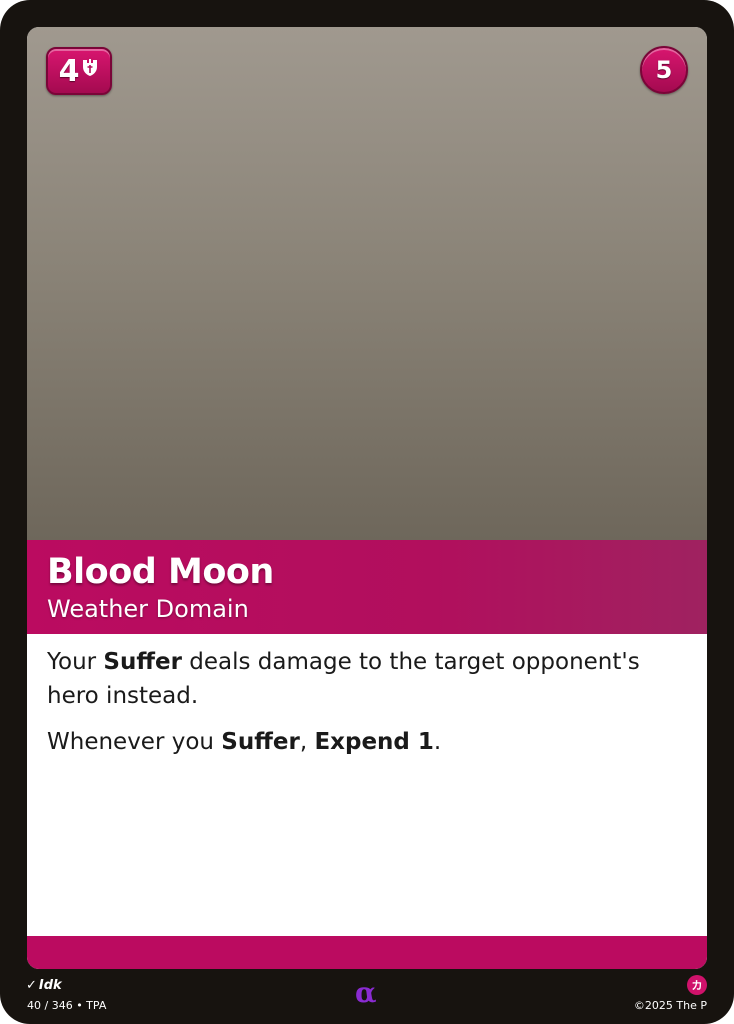 The image size is (734, 1024). Describe the element at coordinates (670, 1005) in the screenshot. I see `copyright: ©2025 The P` at that location.